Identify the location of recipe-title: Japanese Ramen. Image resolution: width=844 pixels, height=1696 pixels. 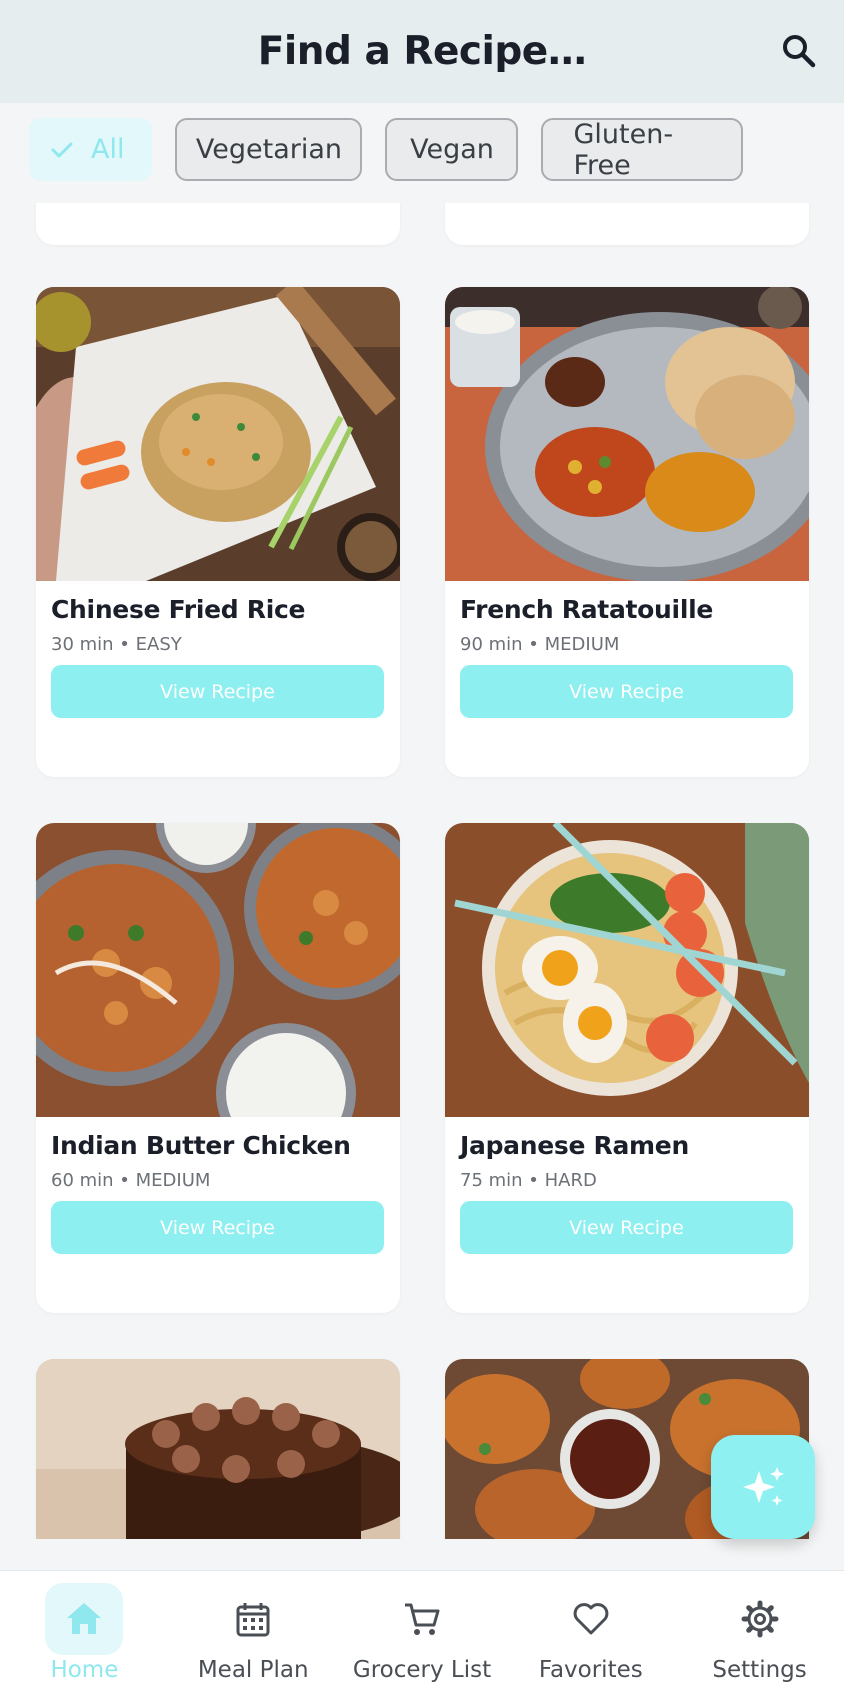
(574, 1145).